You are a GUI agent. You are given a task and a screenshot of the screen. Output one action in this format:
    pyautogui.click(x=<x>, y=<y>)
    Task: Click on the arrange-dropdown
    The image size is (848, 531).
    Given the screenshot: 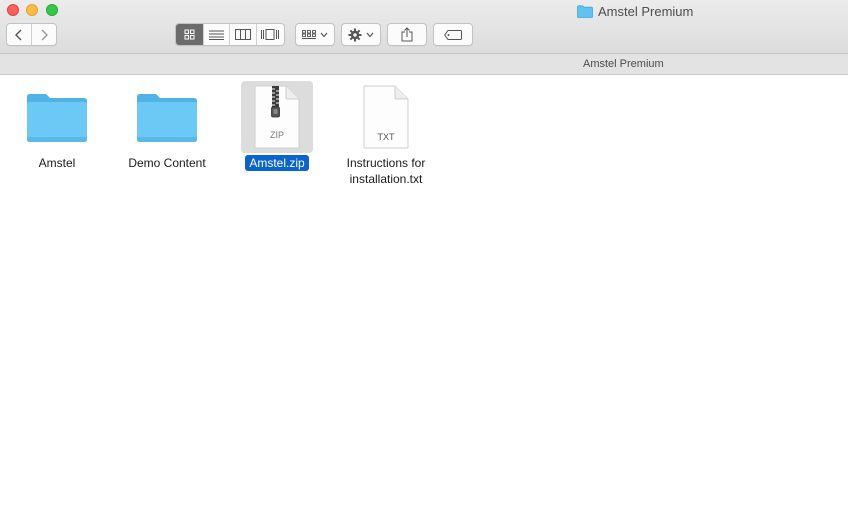 What is the action you would take?
    pyautogui.click(x=315, y=34)
    